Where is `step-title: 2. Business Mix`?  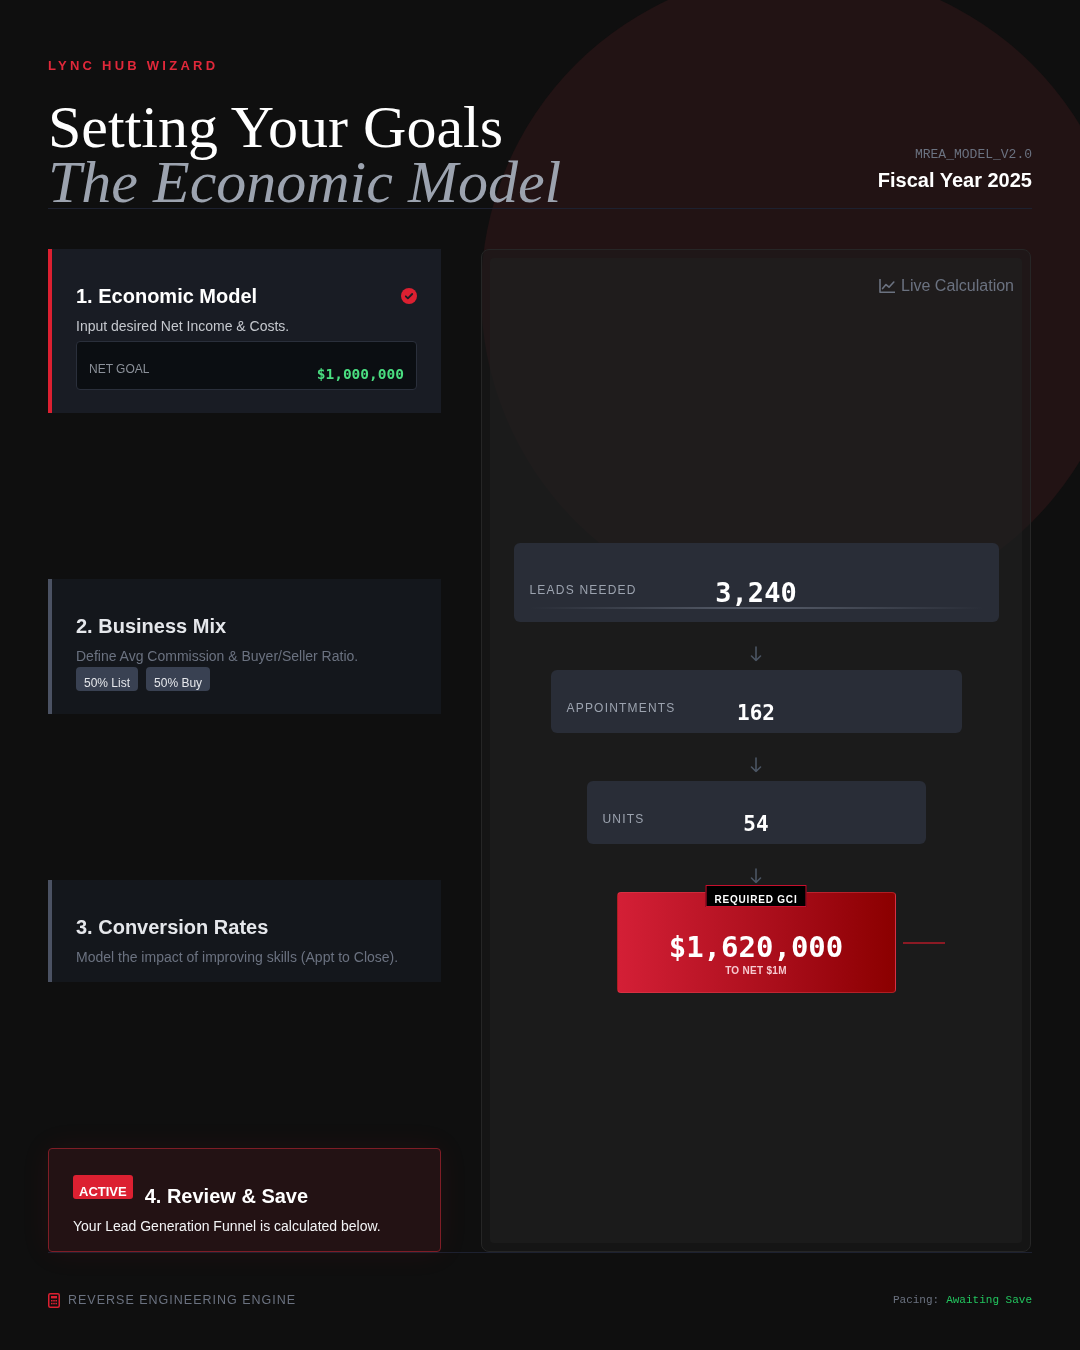
step-title: 2. Business Mix is located at coordinates (151, 626).